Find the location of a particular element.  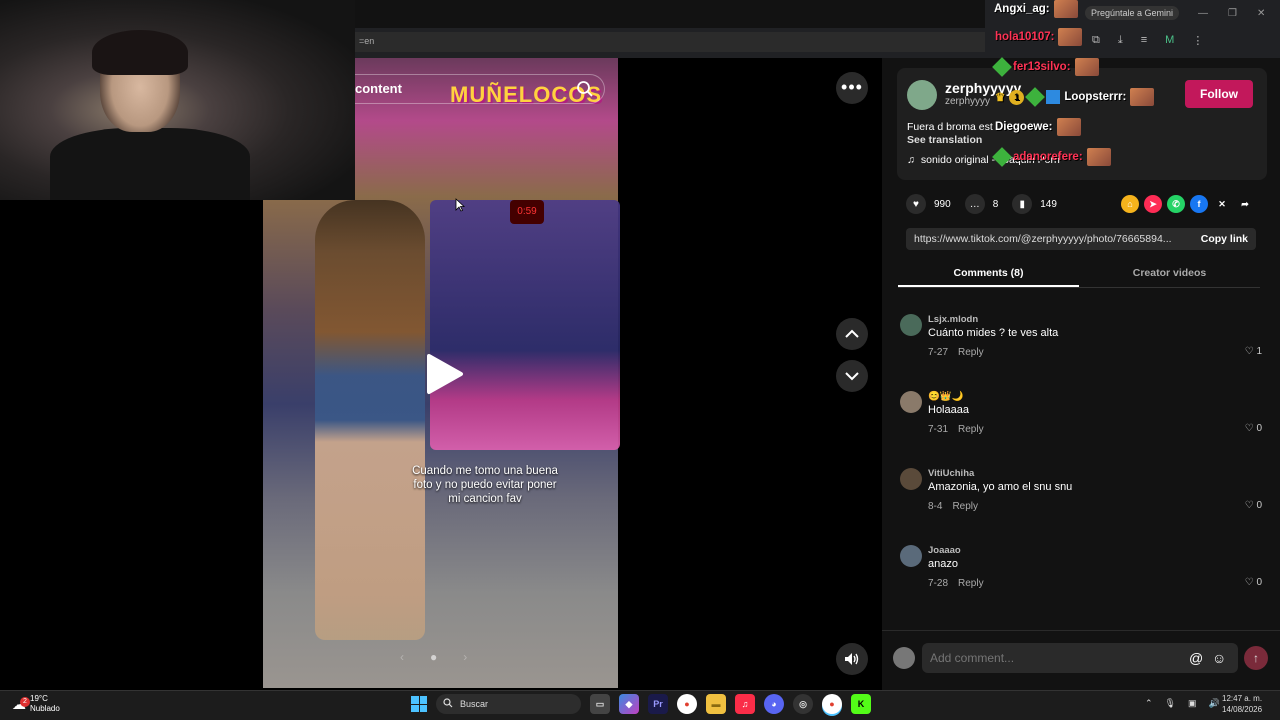

taskbar-search: Buscar is located at coordinates (508, 704).